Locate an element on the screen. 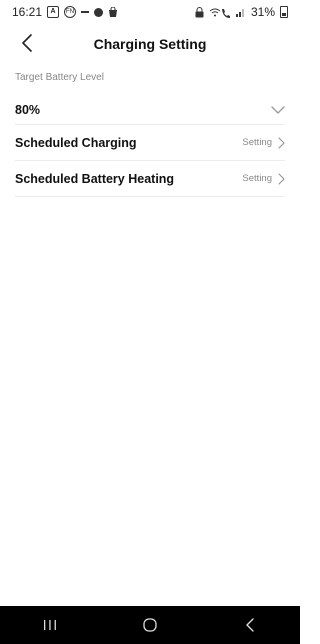 The width and height of the screenshot is (320, 644). home-button is located at coordinates (150, 625).